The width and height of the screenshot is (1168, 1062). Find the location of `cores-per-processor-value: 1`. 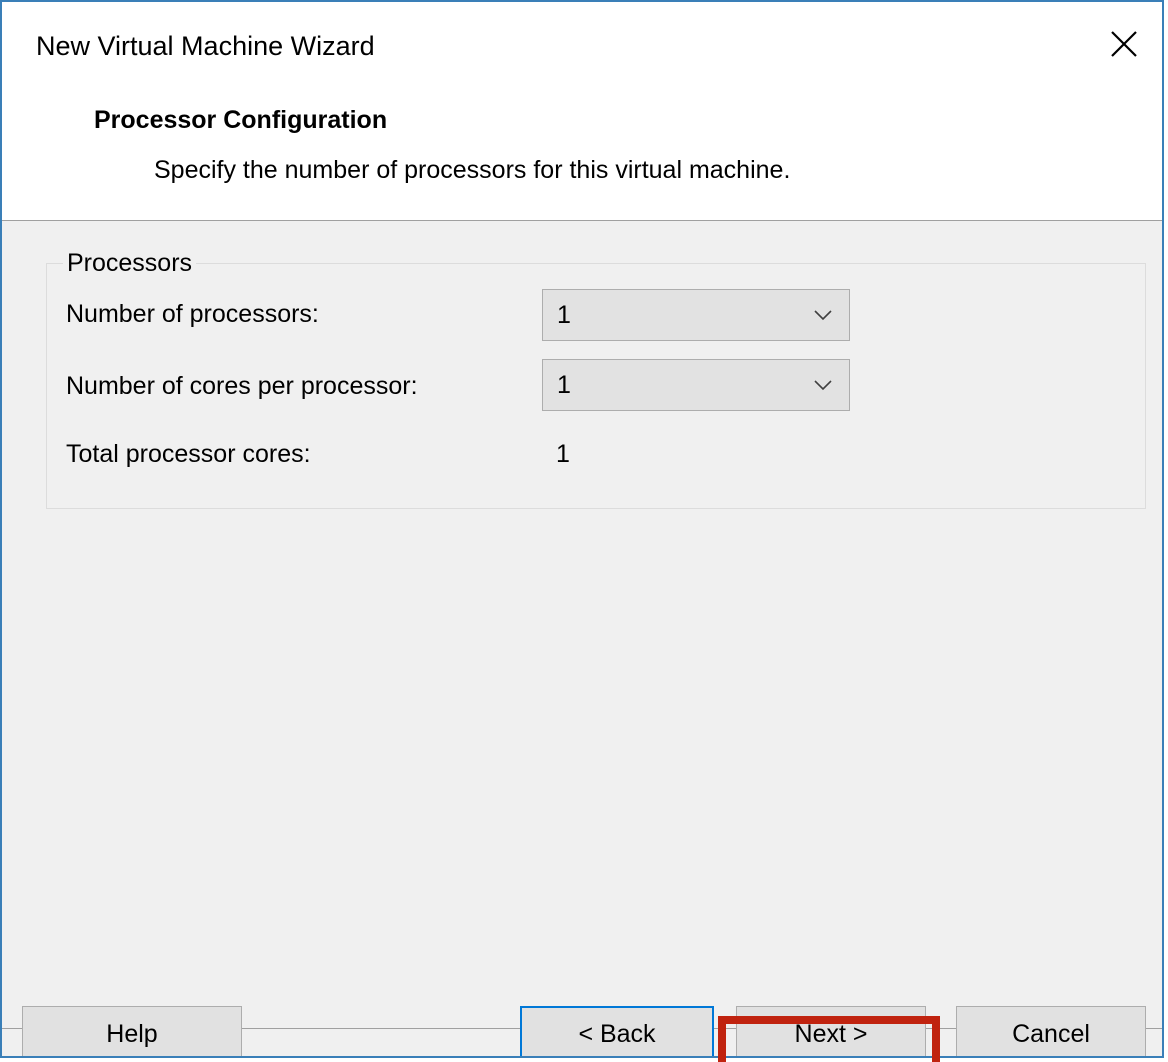

cores-per-processor-value: 1 is located at coordinates (564, 385).